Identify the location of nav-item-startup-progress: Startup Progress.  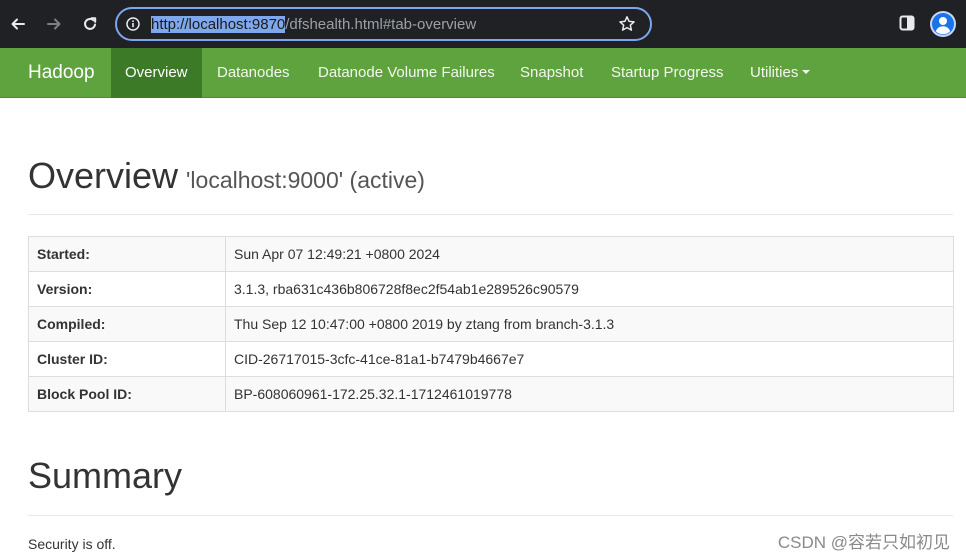
(667, 73).